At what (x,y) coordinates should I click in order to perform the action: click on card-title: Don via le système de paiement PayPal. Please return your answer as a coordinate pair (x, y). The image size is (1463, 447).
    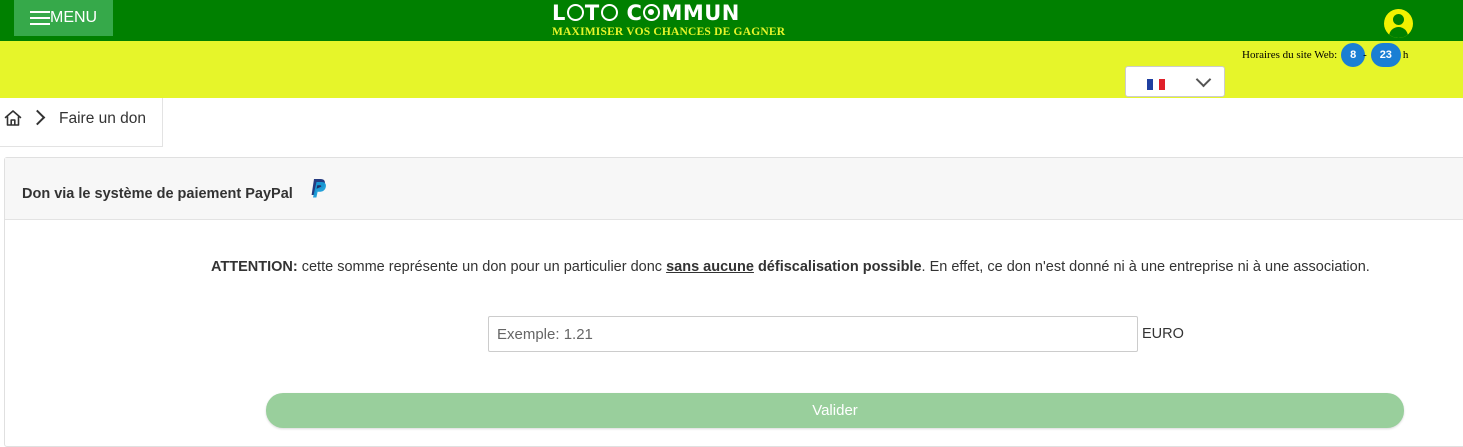
    Looking at the image, I should click on (157, 194).